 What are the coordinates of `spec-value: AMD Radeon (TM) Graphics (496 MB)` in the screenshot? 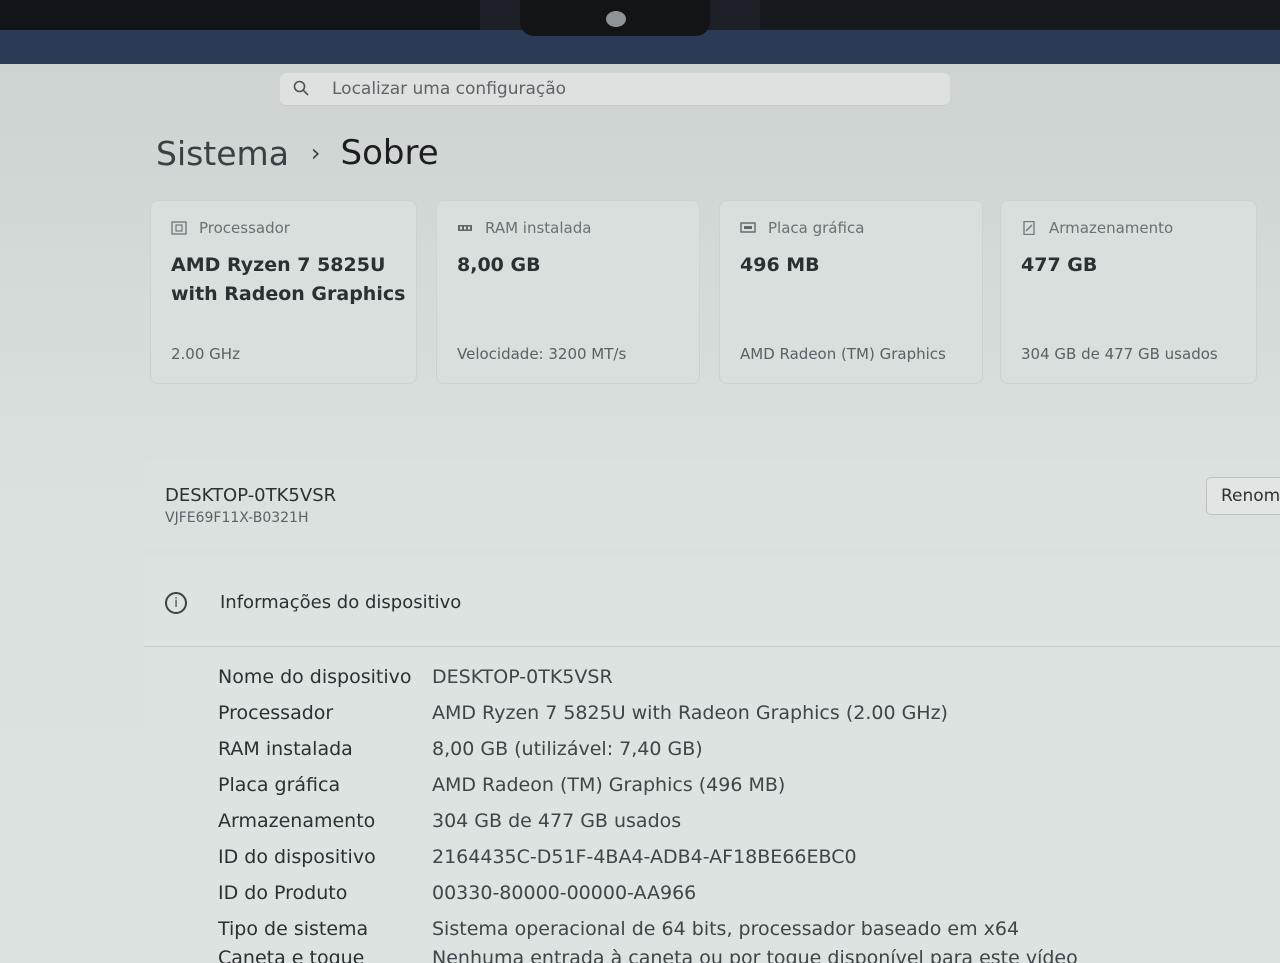 It's located at (609, 785).